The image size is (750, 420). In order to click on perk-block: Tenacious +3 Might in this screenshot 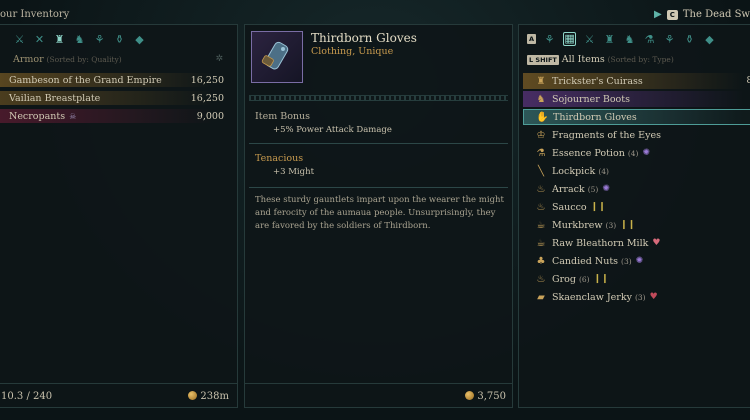, I will do `click(284, 165)`.